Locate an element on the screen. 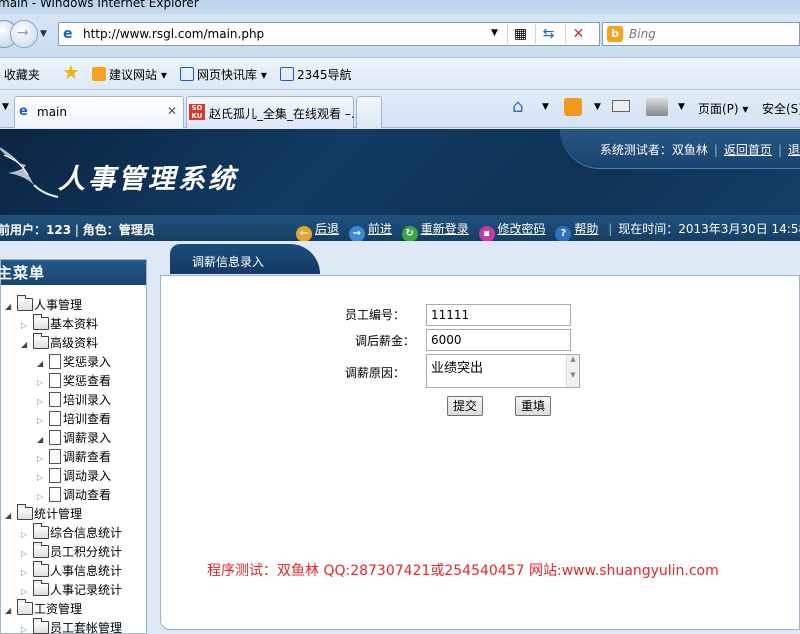 This screenshot has height=634, width=800. close-tab-icon: ✕ is located at coordinates (172, 111).